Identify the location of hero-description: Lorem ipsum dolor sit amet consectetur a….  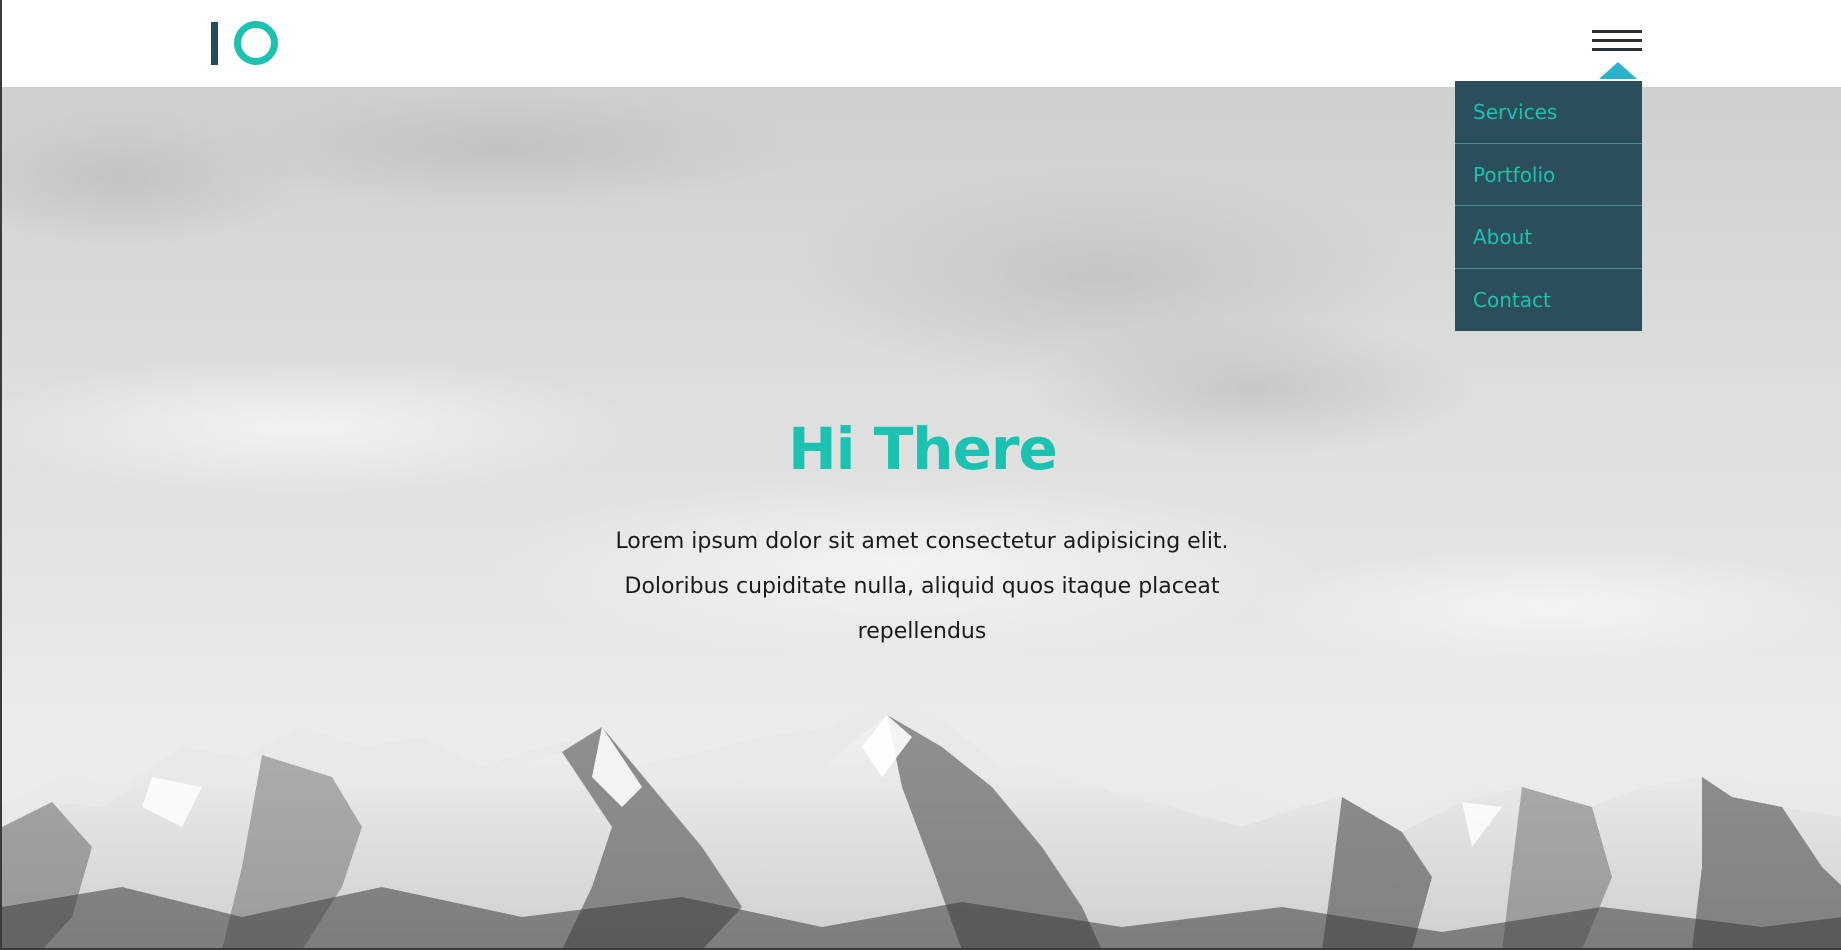
(922, 586).